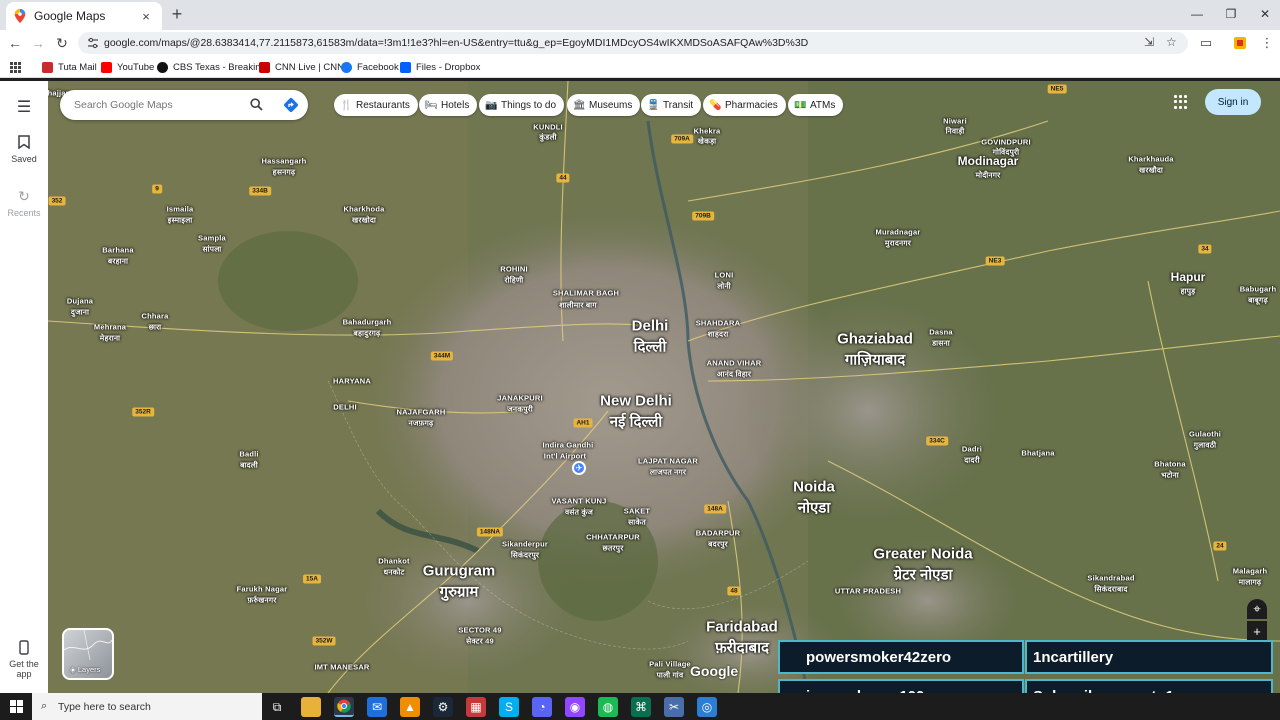 The width and height of the screenshot is (1280, 720). Describe the element at coordinates (1231, 14) in the screenshot. I see `restore-icon: ❐` at that location.